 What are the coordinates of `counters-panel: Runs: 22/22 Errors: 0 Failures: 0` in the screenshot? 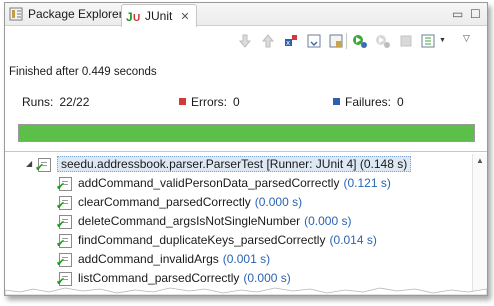 It's located at (246, 102).